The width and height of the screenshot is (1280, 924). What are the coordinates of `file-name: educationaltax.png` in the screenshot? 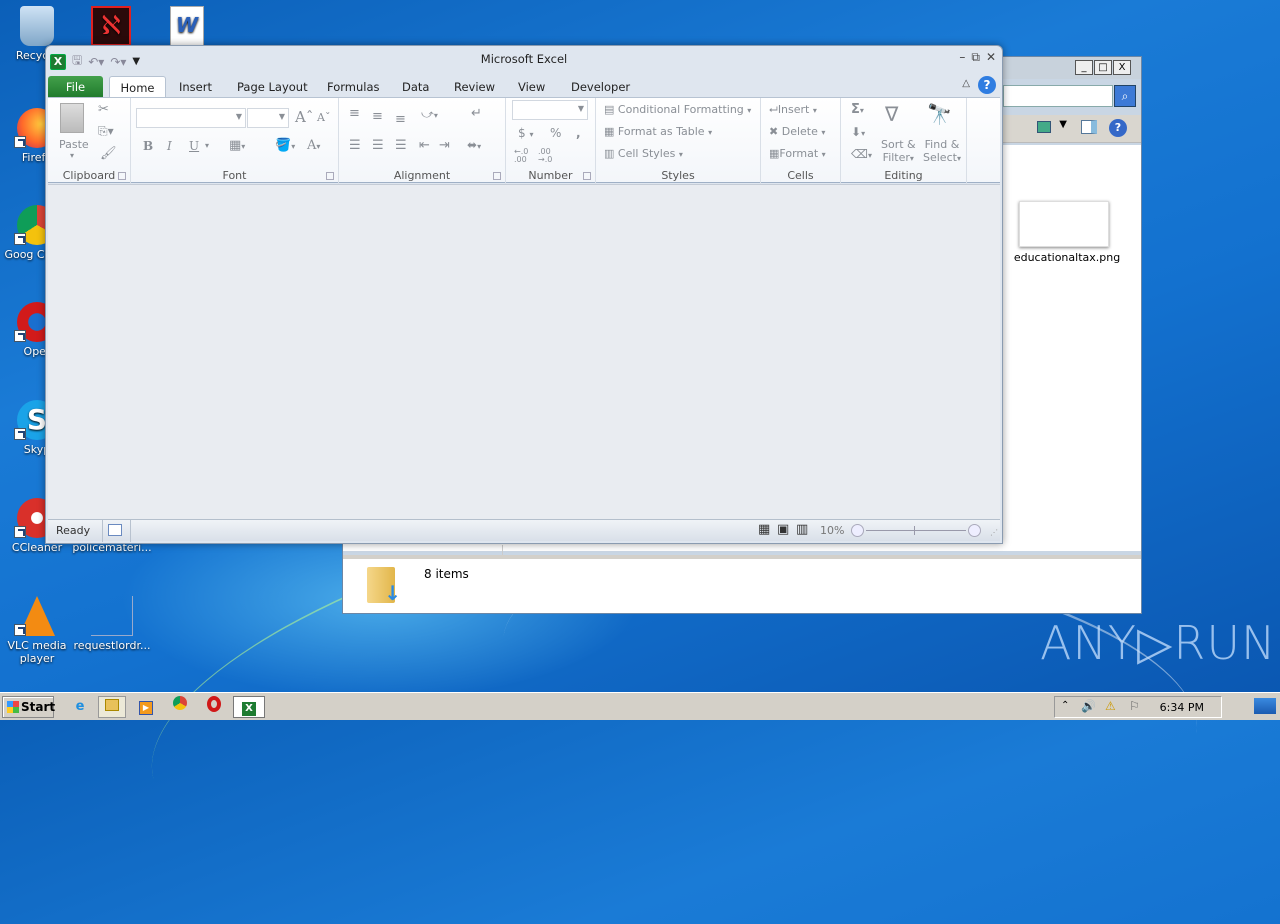 It's located at (1067, 257).